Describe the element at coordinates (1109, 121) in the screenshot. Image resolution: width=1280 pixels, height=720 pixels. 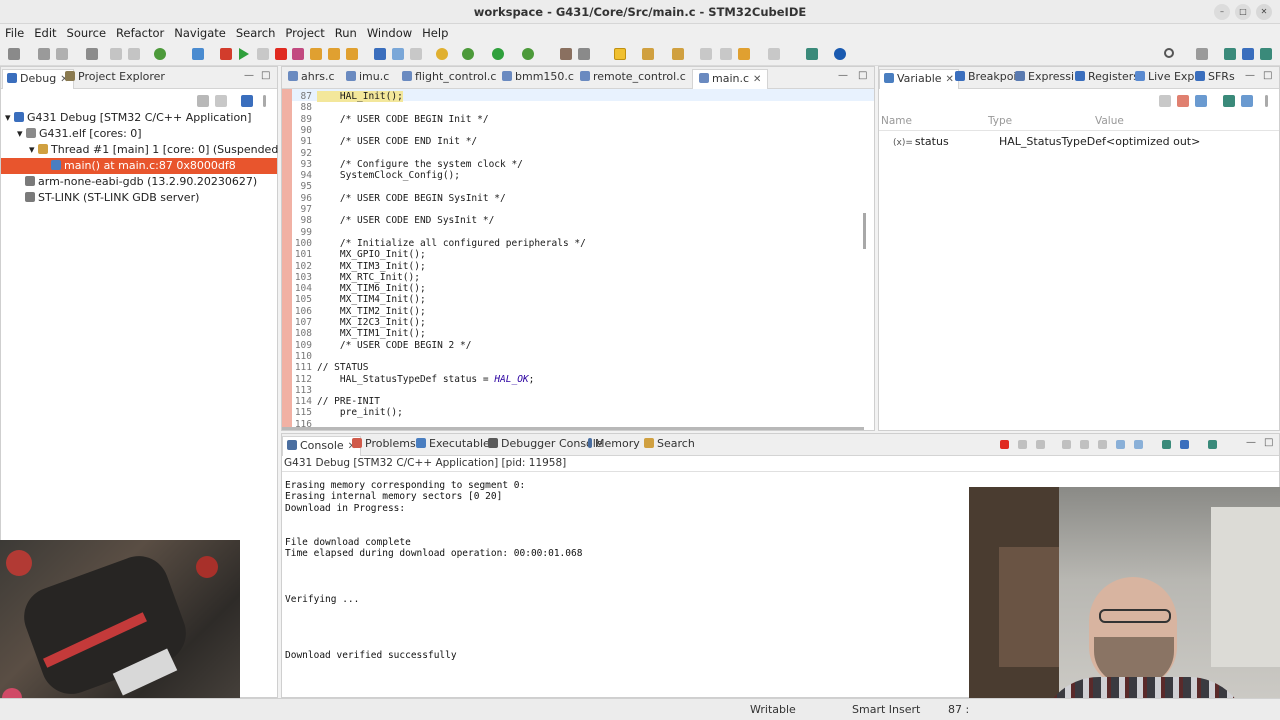
I see `column-value: Value` at that location.